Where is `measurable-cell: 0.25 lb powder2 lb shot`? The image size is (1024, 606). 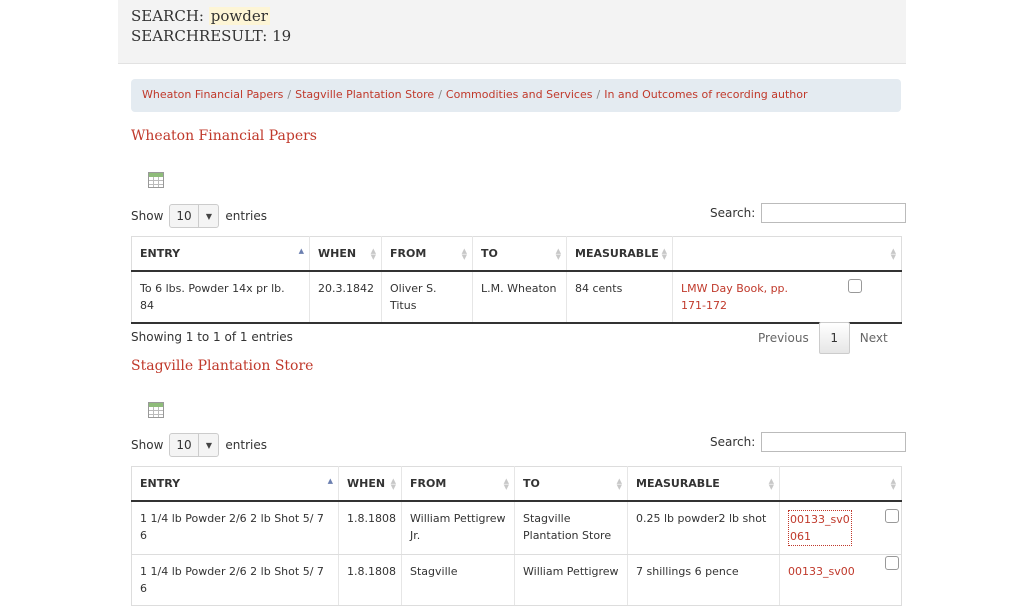
measurable-cell: 0.25 lb powder2 lb shot is located at coordinates (703, 527).